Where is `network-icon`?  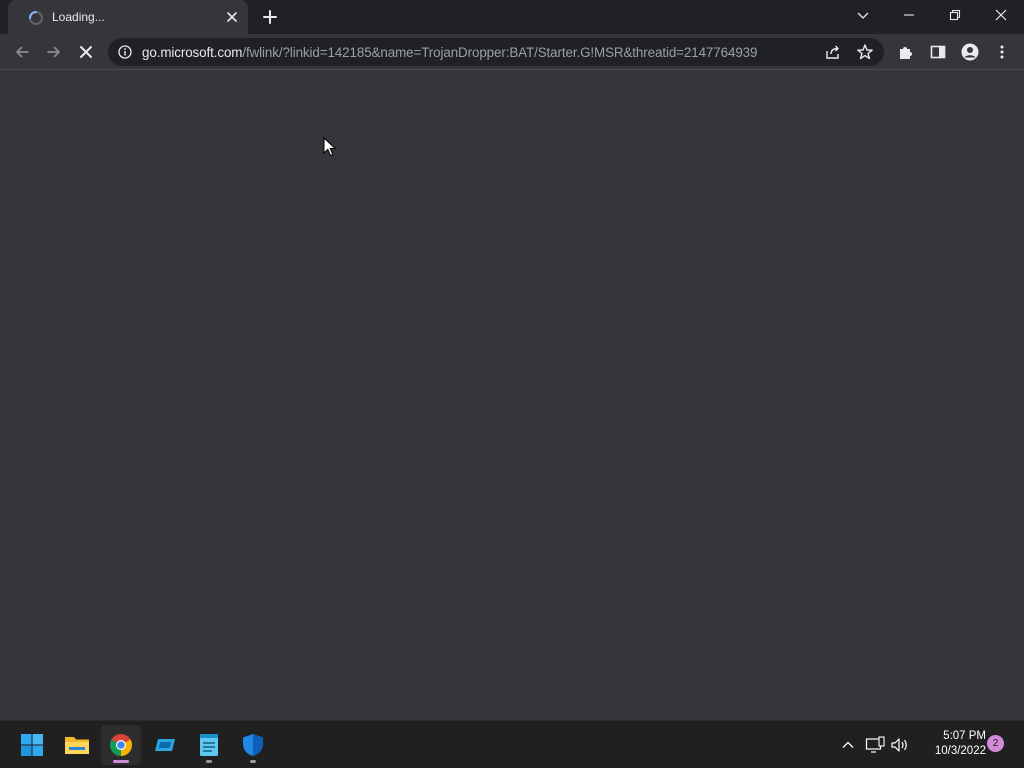 network-icon is located at coordinates (875, 744).